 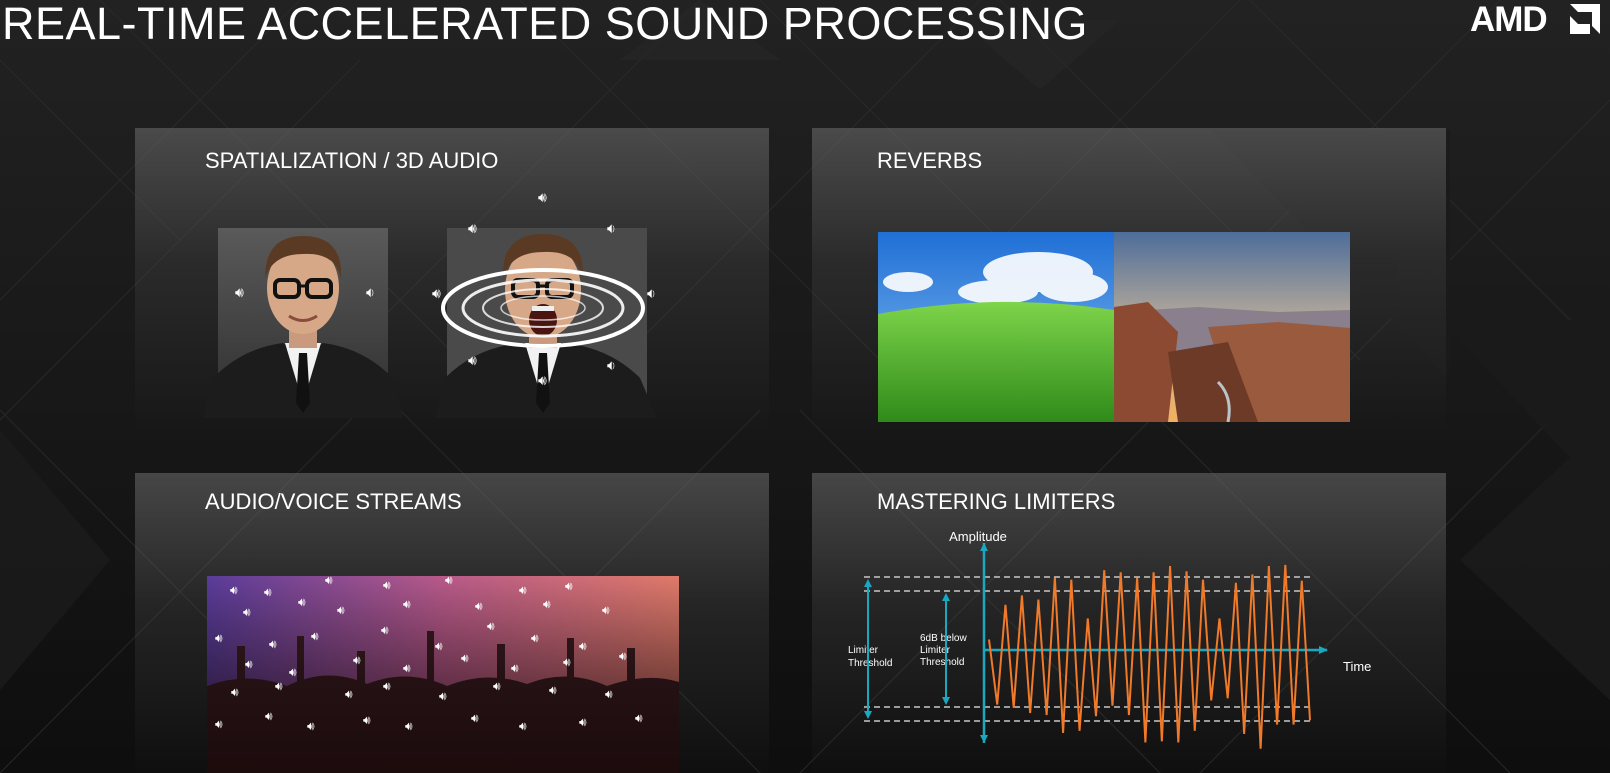 What do you see at coordinates (611, 365) in the screenshot?
I see `speaker-bottom-right-icon: 🔉︎` at bounding box center [611, 365].